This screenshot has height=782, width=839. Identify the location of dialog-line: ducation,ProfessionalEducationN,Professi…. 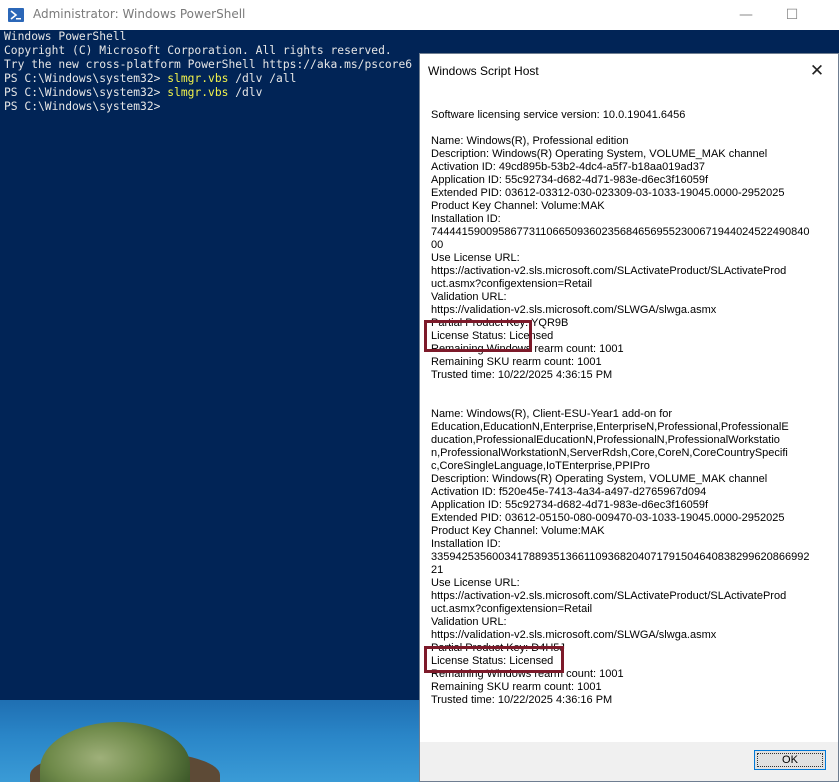
(605, 440).